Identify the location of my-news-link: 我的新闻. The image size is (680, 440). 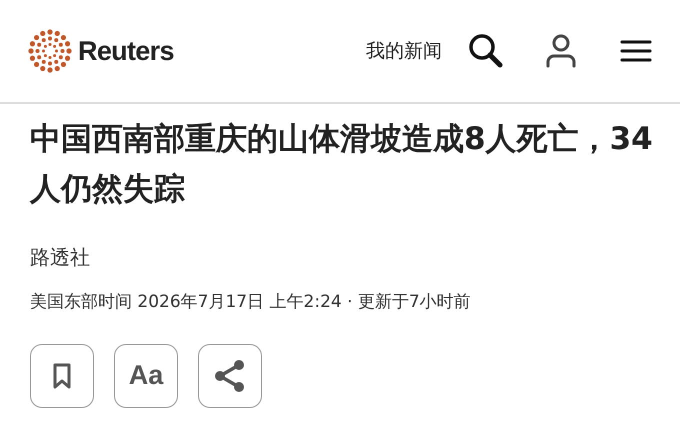
(404, 51).